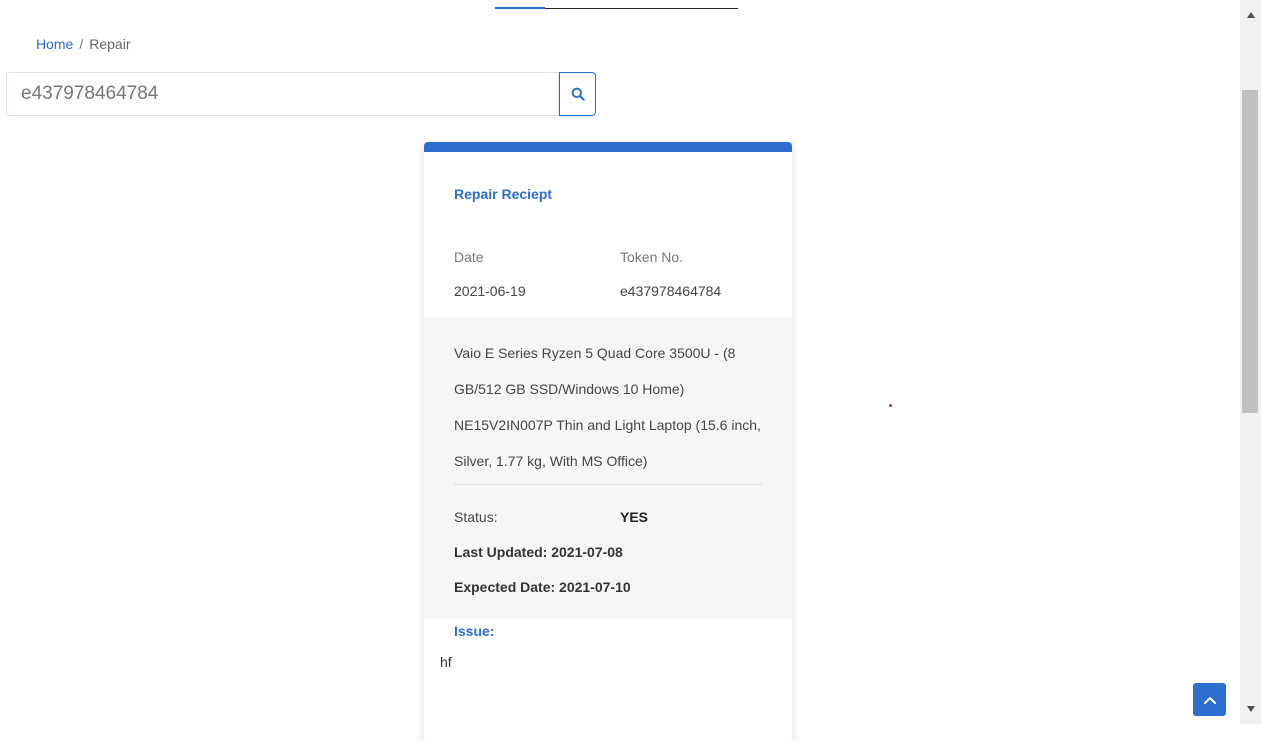 The height and width of the screenshot is (742, 1261). I want to click on expected-date: Expected Date: 2021-07-10, so click(542, 587).